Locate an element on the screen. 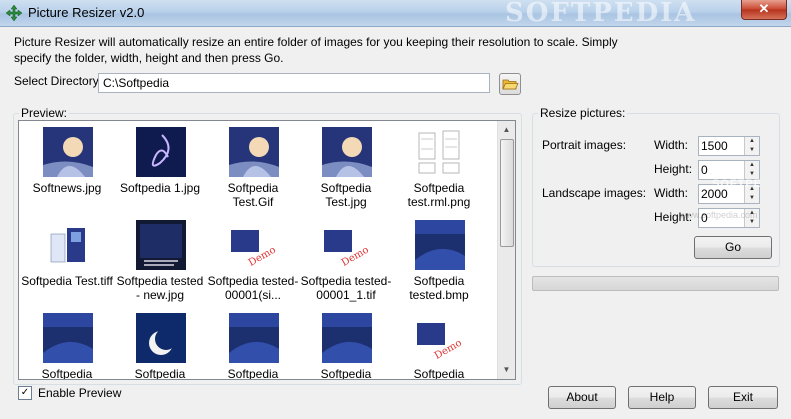 This screenshot has width=791, height=419. thumbnail-item: Demo Softpedia is located at coordinates (439, 344).